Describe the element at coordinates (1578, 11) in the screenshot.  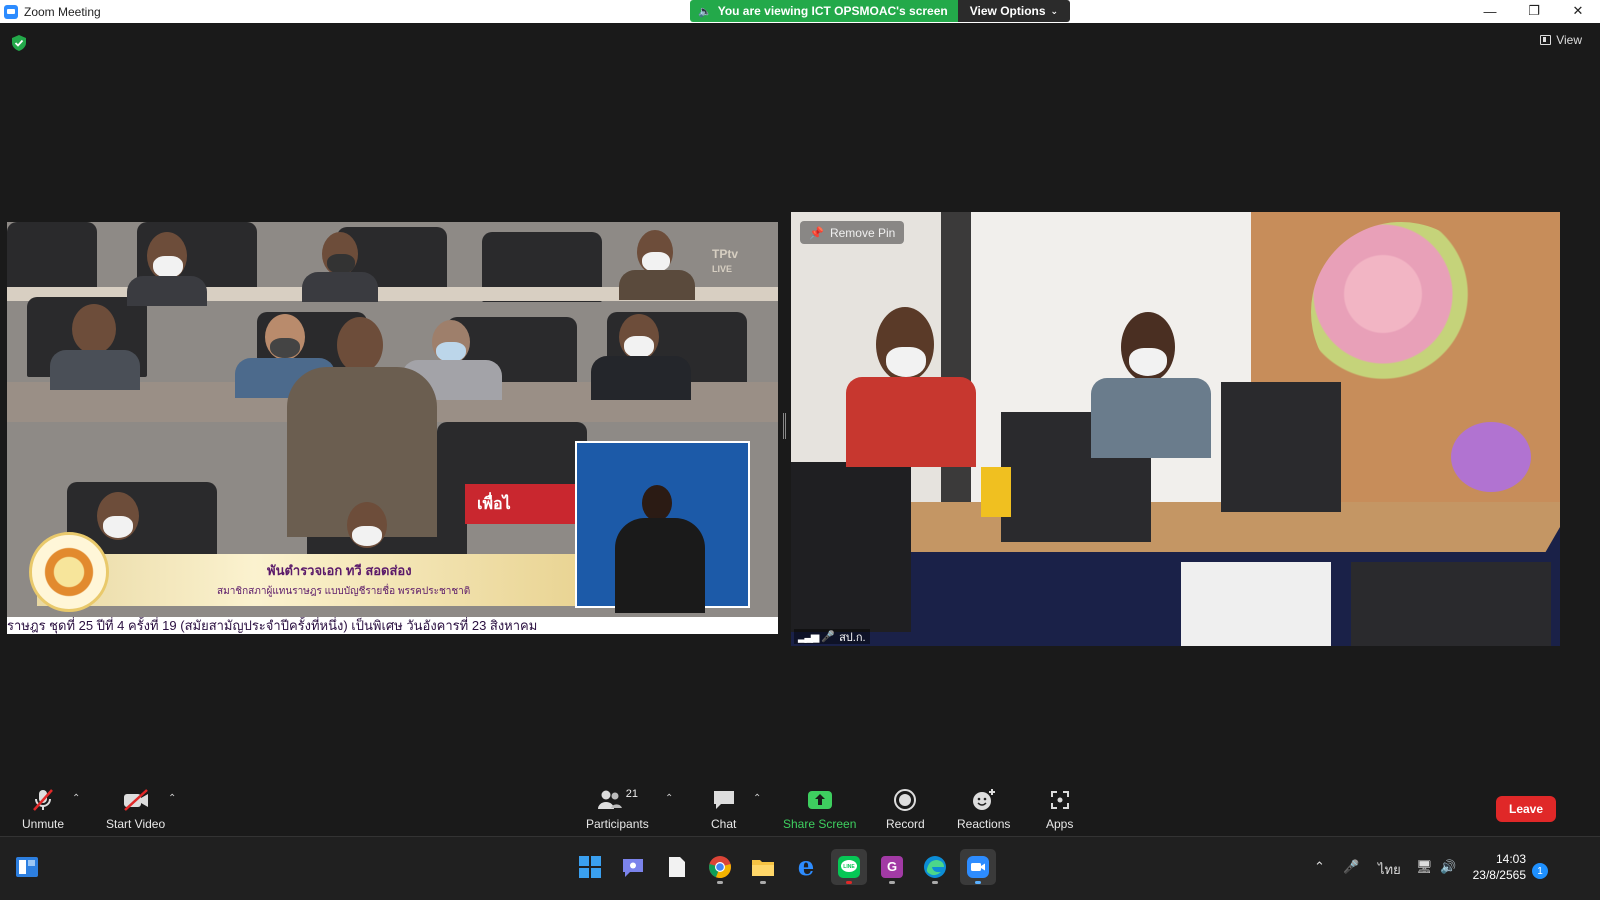
I see `close-button: ✕` at that location.